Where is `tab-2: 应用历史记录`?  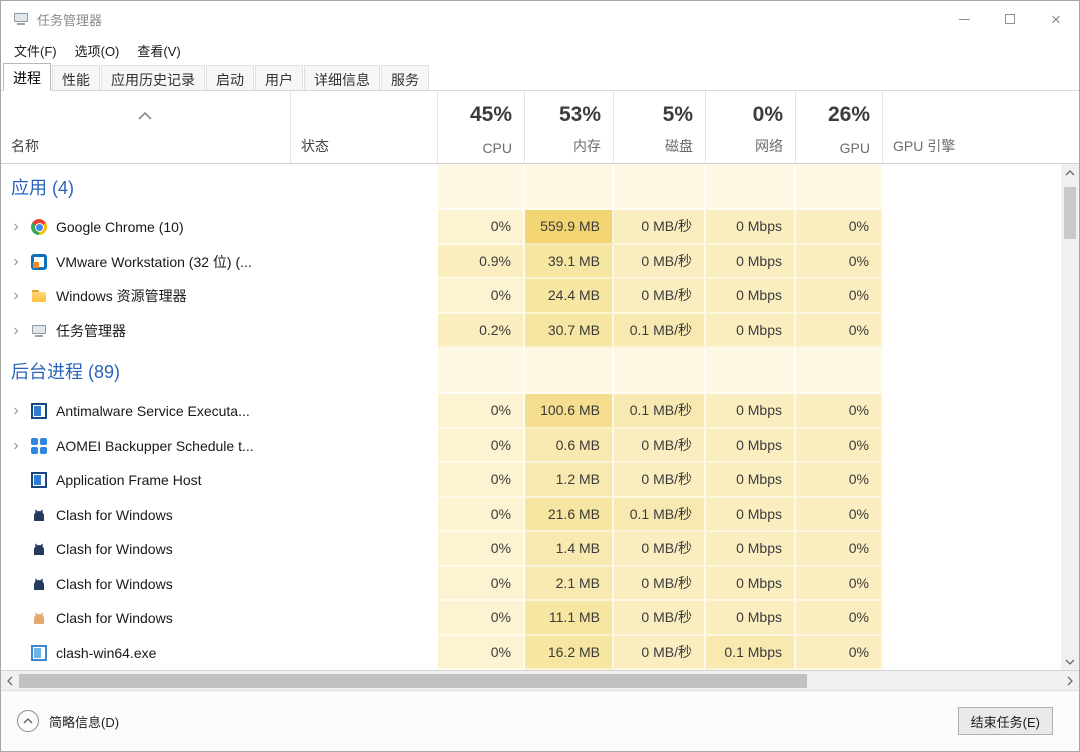
tab-2: 应用历史记录 is located at coordinates (153, 77).